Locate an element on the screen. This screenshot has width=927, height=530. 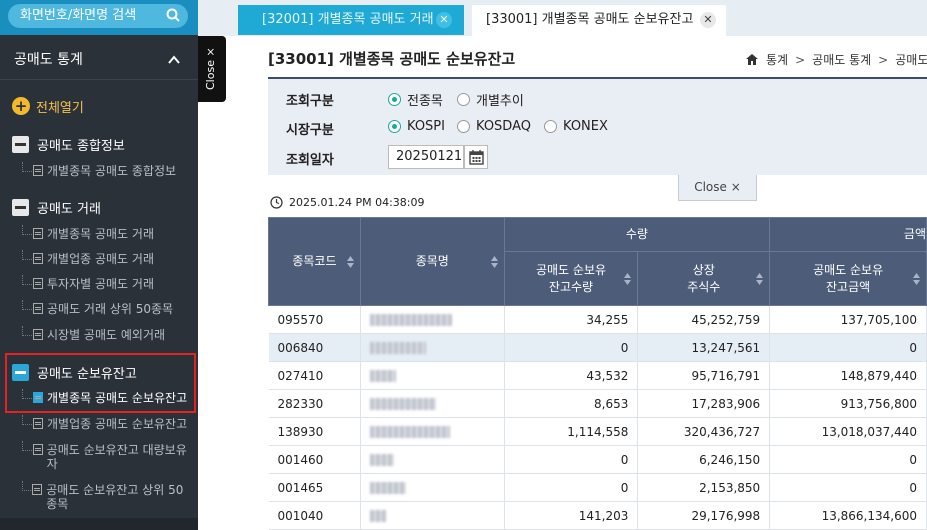
date-label: 조회일자 is located at coordinates (310, 160).